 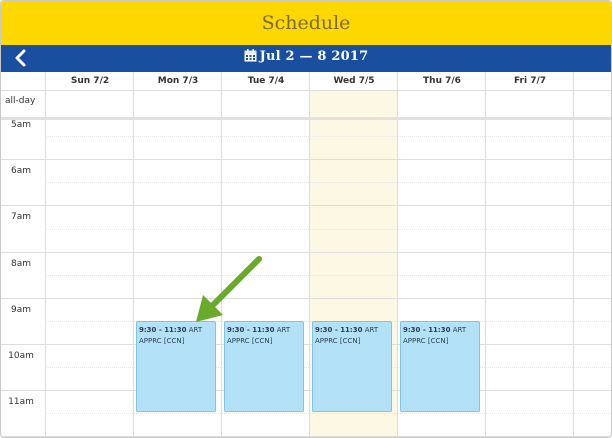 What do you see at coordinates (352, 366) in the screenshot?
I see `event-wed: 9:30 - 11:30 ART APPRC [CCN]` at bounding box center [352, 366].